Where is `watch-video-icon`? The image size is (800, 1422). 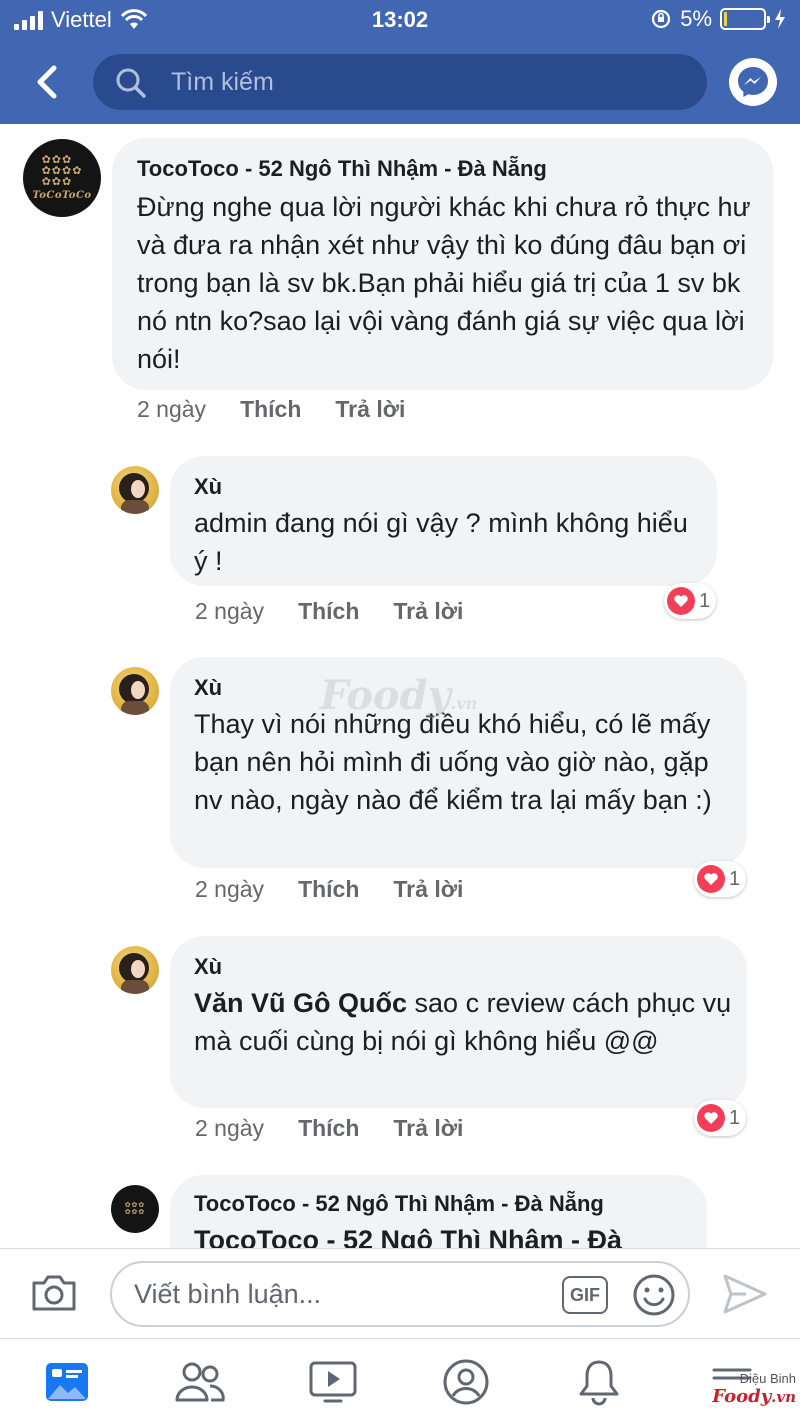
watch-video-icon is located at coordinates (333, 1382).